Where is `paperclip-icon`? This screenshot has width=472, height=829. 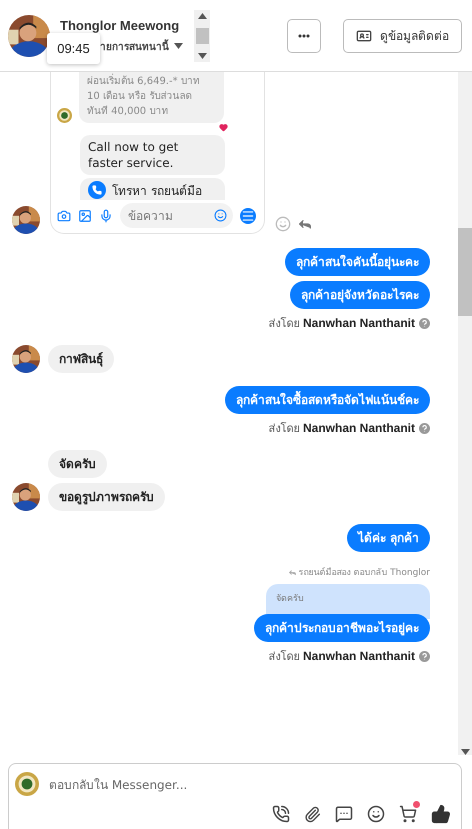 paperclip-icon is located at coordinates (312, 814).